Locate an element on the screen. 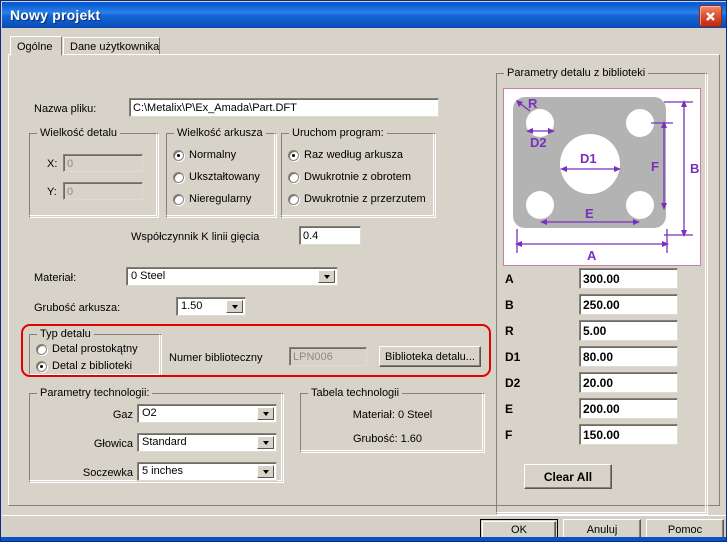 The image size is (727, 542). part-size-y-input: 0 is located at coordinates (103, 191).